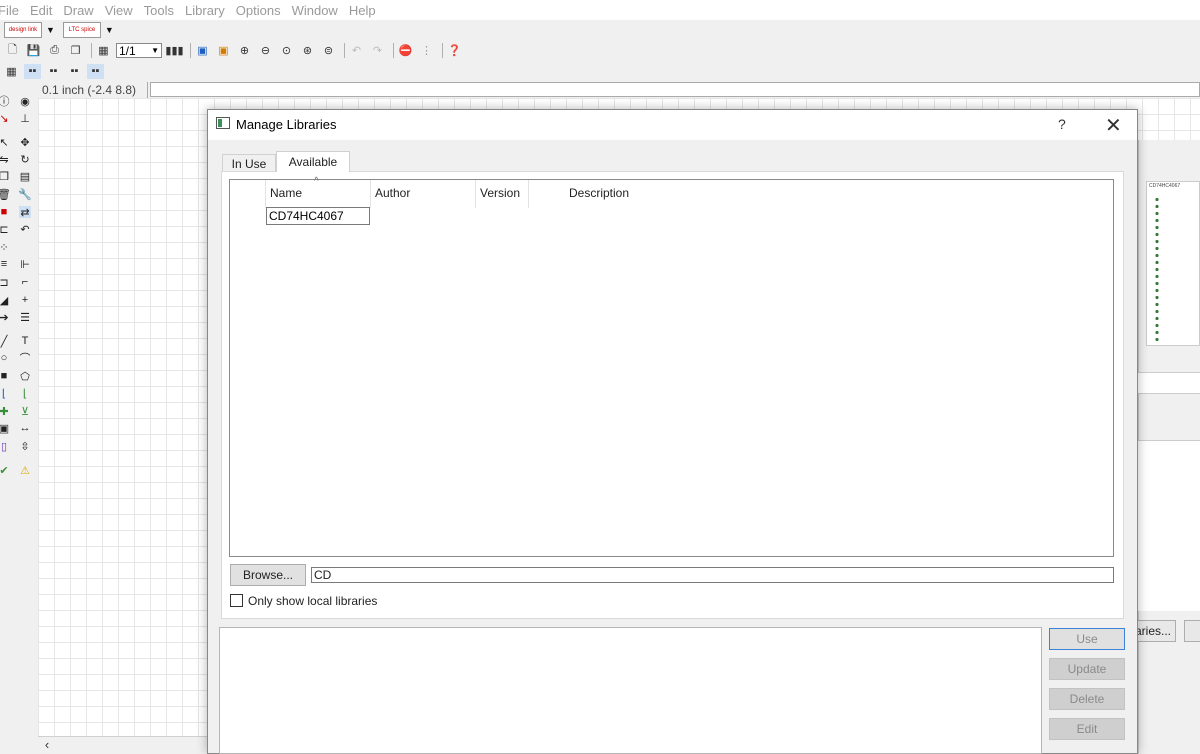 The width and height of the screenshot is (1200, 754). Describe the element at coordinates (25, 317) in the screenshot. I see `text-align-icon: ☰` at that location.